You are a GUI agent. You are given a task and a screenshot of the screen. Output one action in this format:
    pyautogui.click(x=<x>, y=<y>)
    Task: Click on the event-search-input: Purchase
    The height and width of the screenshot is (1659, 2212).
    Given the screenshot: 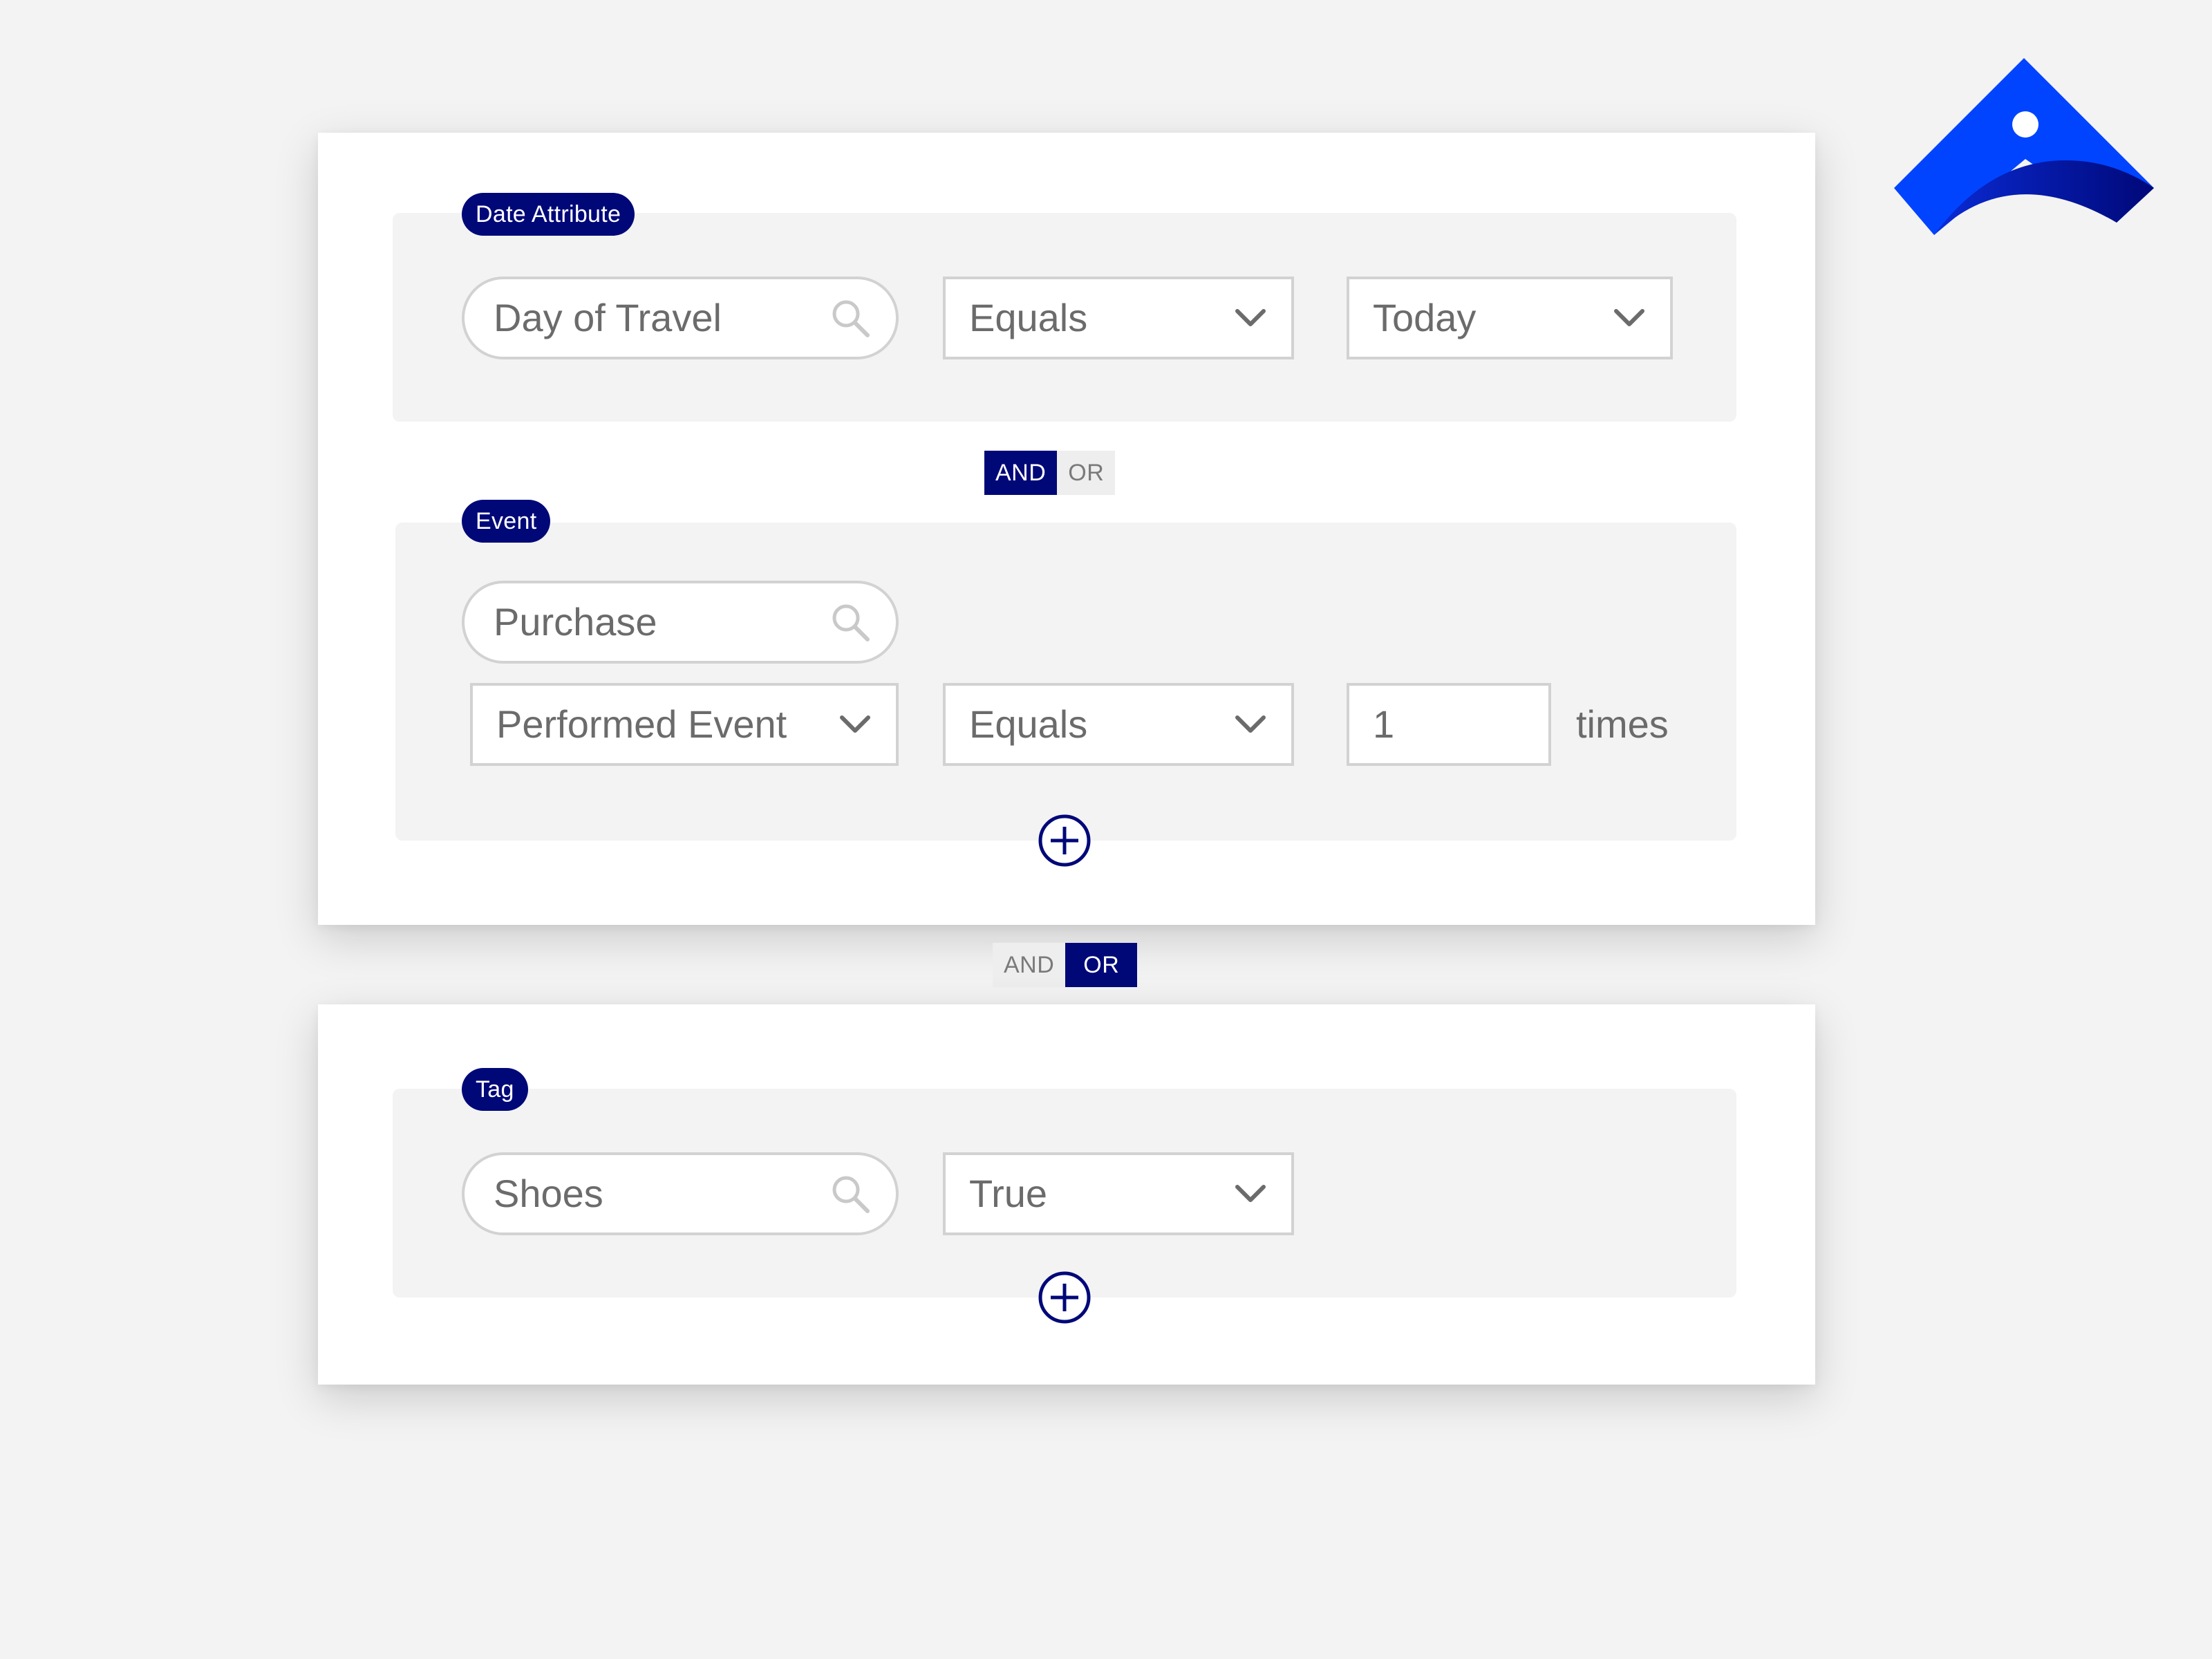 What is the action you would take?
    pyautogui.click(x=680, y=622)
    